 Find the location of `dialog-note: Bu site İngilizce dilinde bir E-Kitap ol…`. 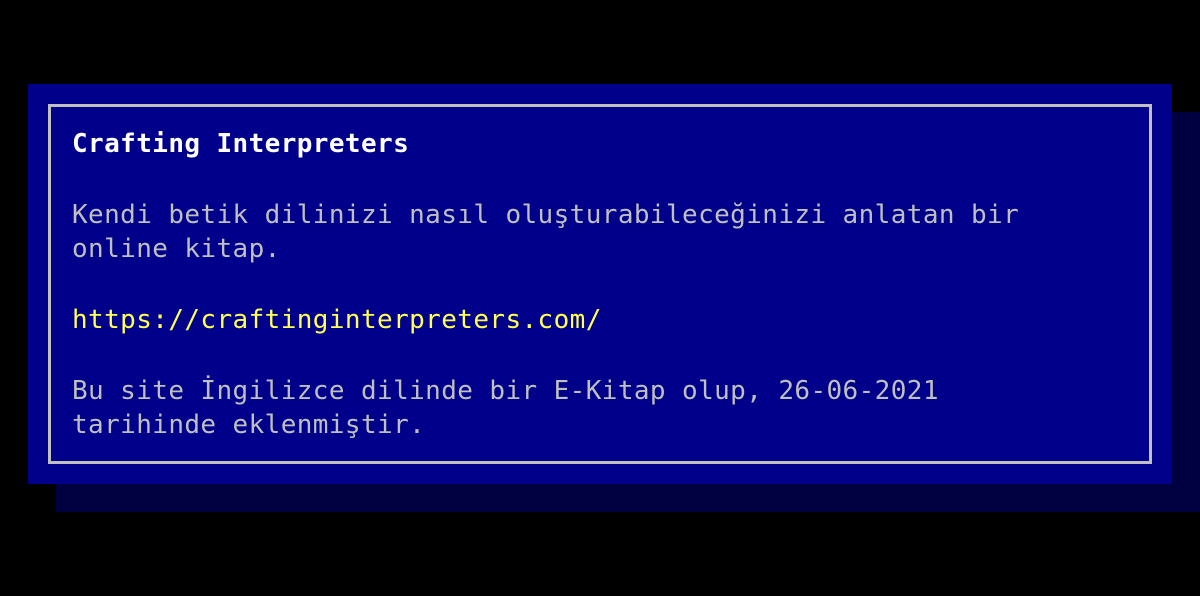

dialog-note: Bu site İngilizce dilinde bir E-Kitap ol… is located at coordinates (505, 408).